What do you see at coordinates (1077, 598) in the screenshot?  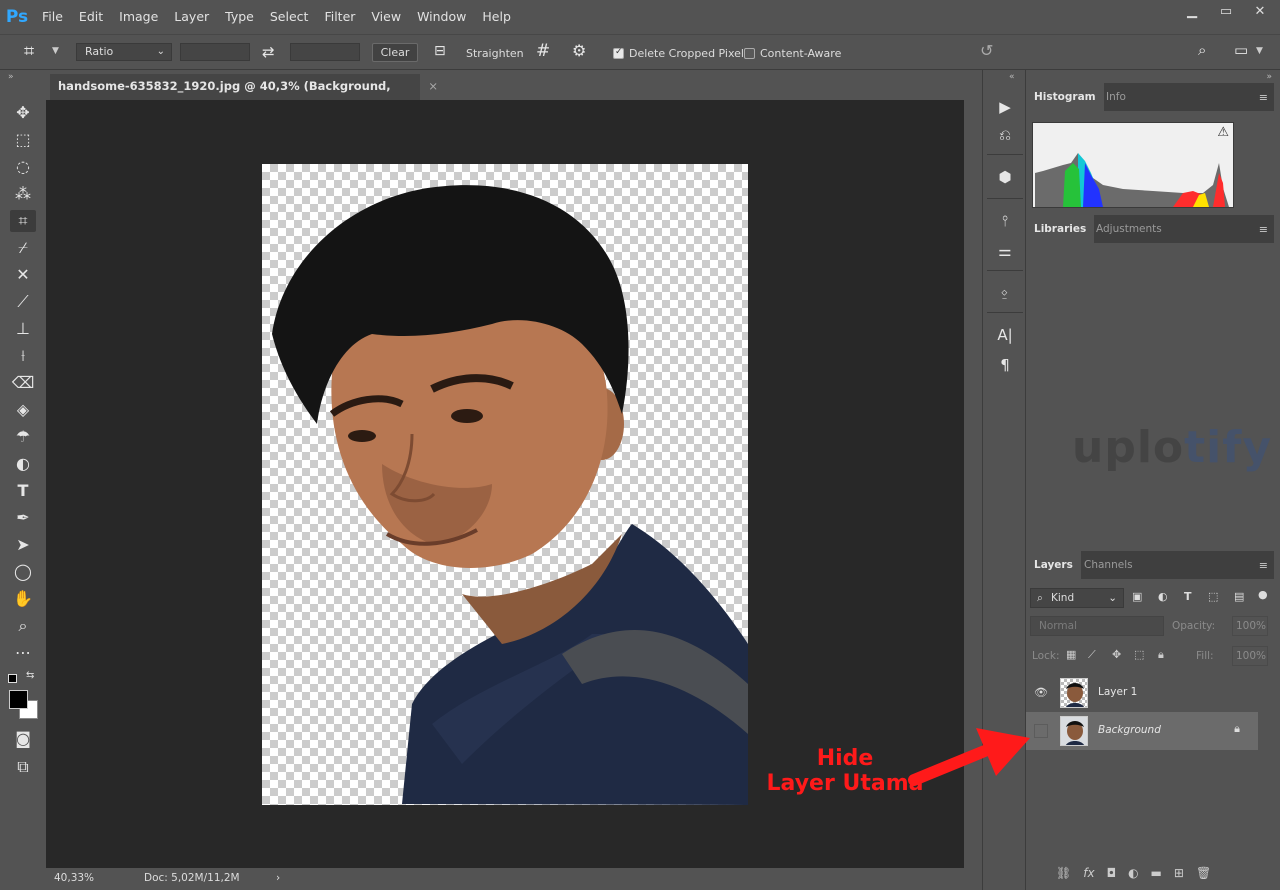 I see `layer-filter-kind: ⌕ Kind ⌄` at bounding box center [1077, 598].